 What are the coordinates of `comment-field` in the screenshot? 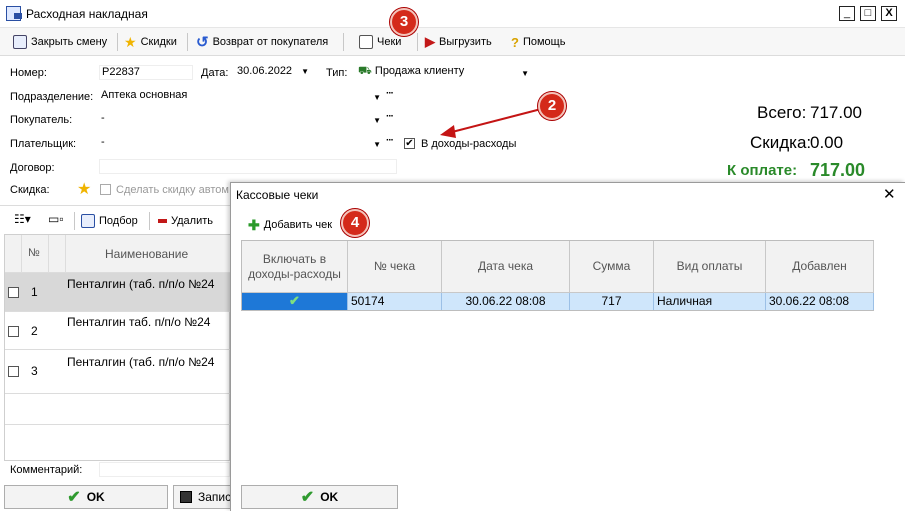 It's located at (164, 469).